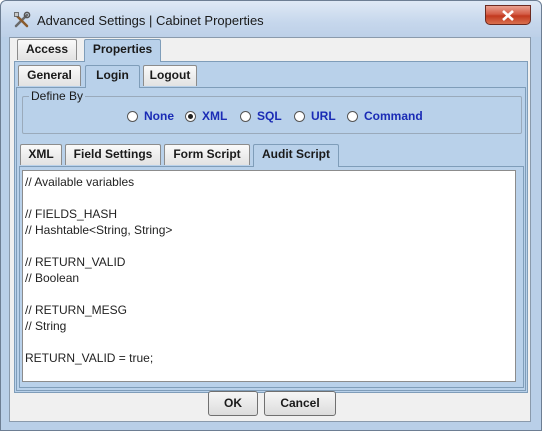  Describe the element at coordinates (190, 116) in the screenshot. I see `radio-xml-indicator` at that location.